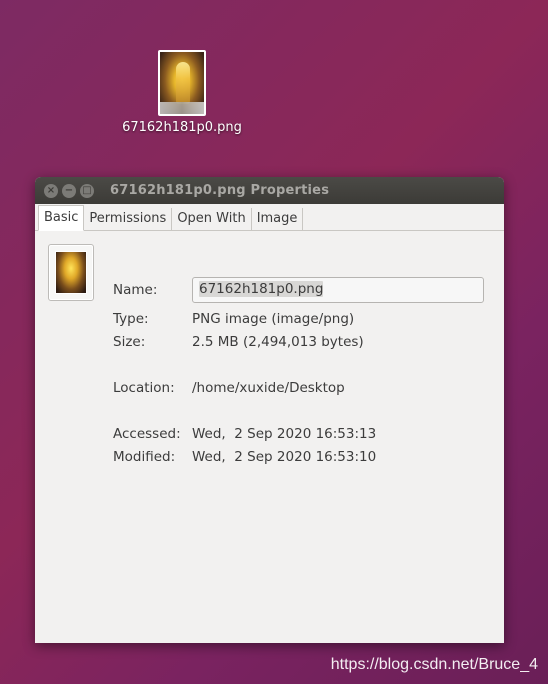 Image resolution: width=548 pixels, height=684 pixels. I want to click on location-label: Location:, so click(144, 388).